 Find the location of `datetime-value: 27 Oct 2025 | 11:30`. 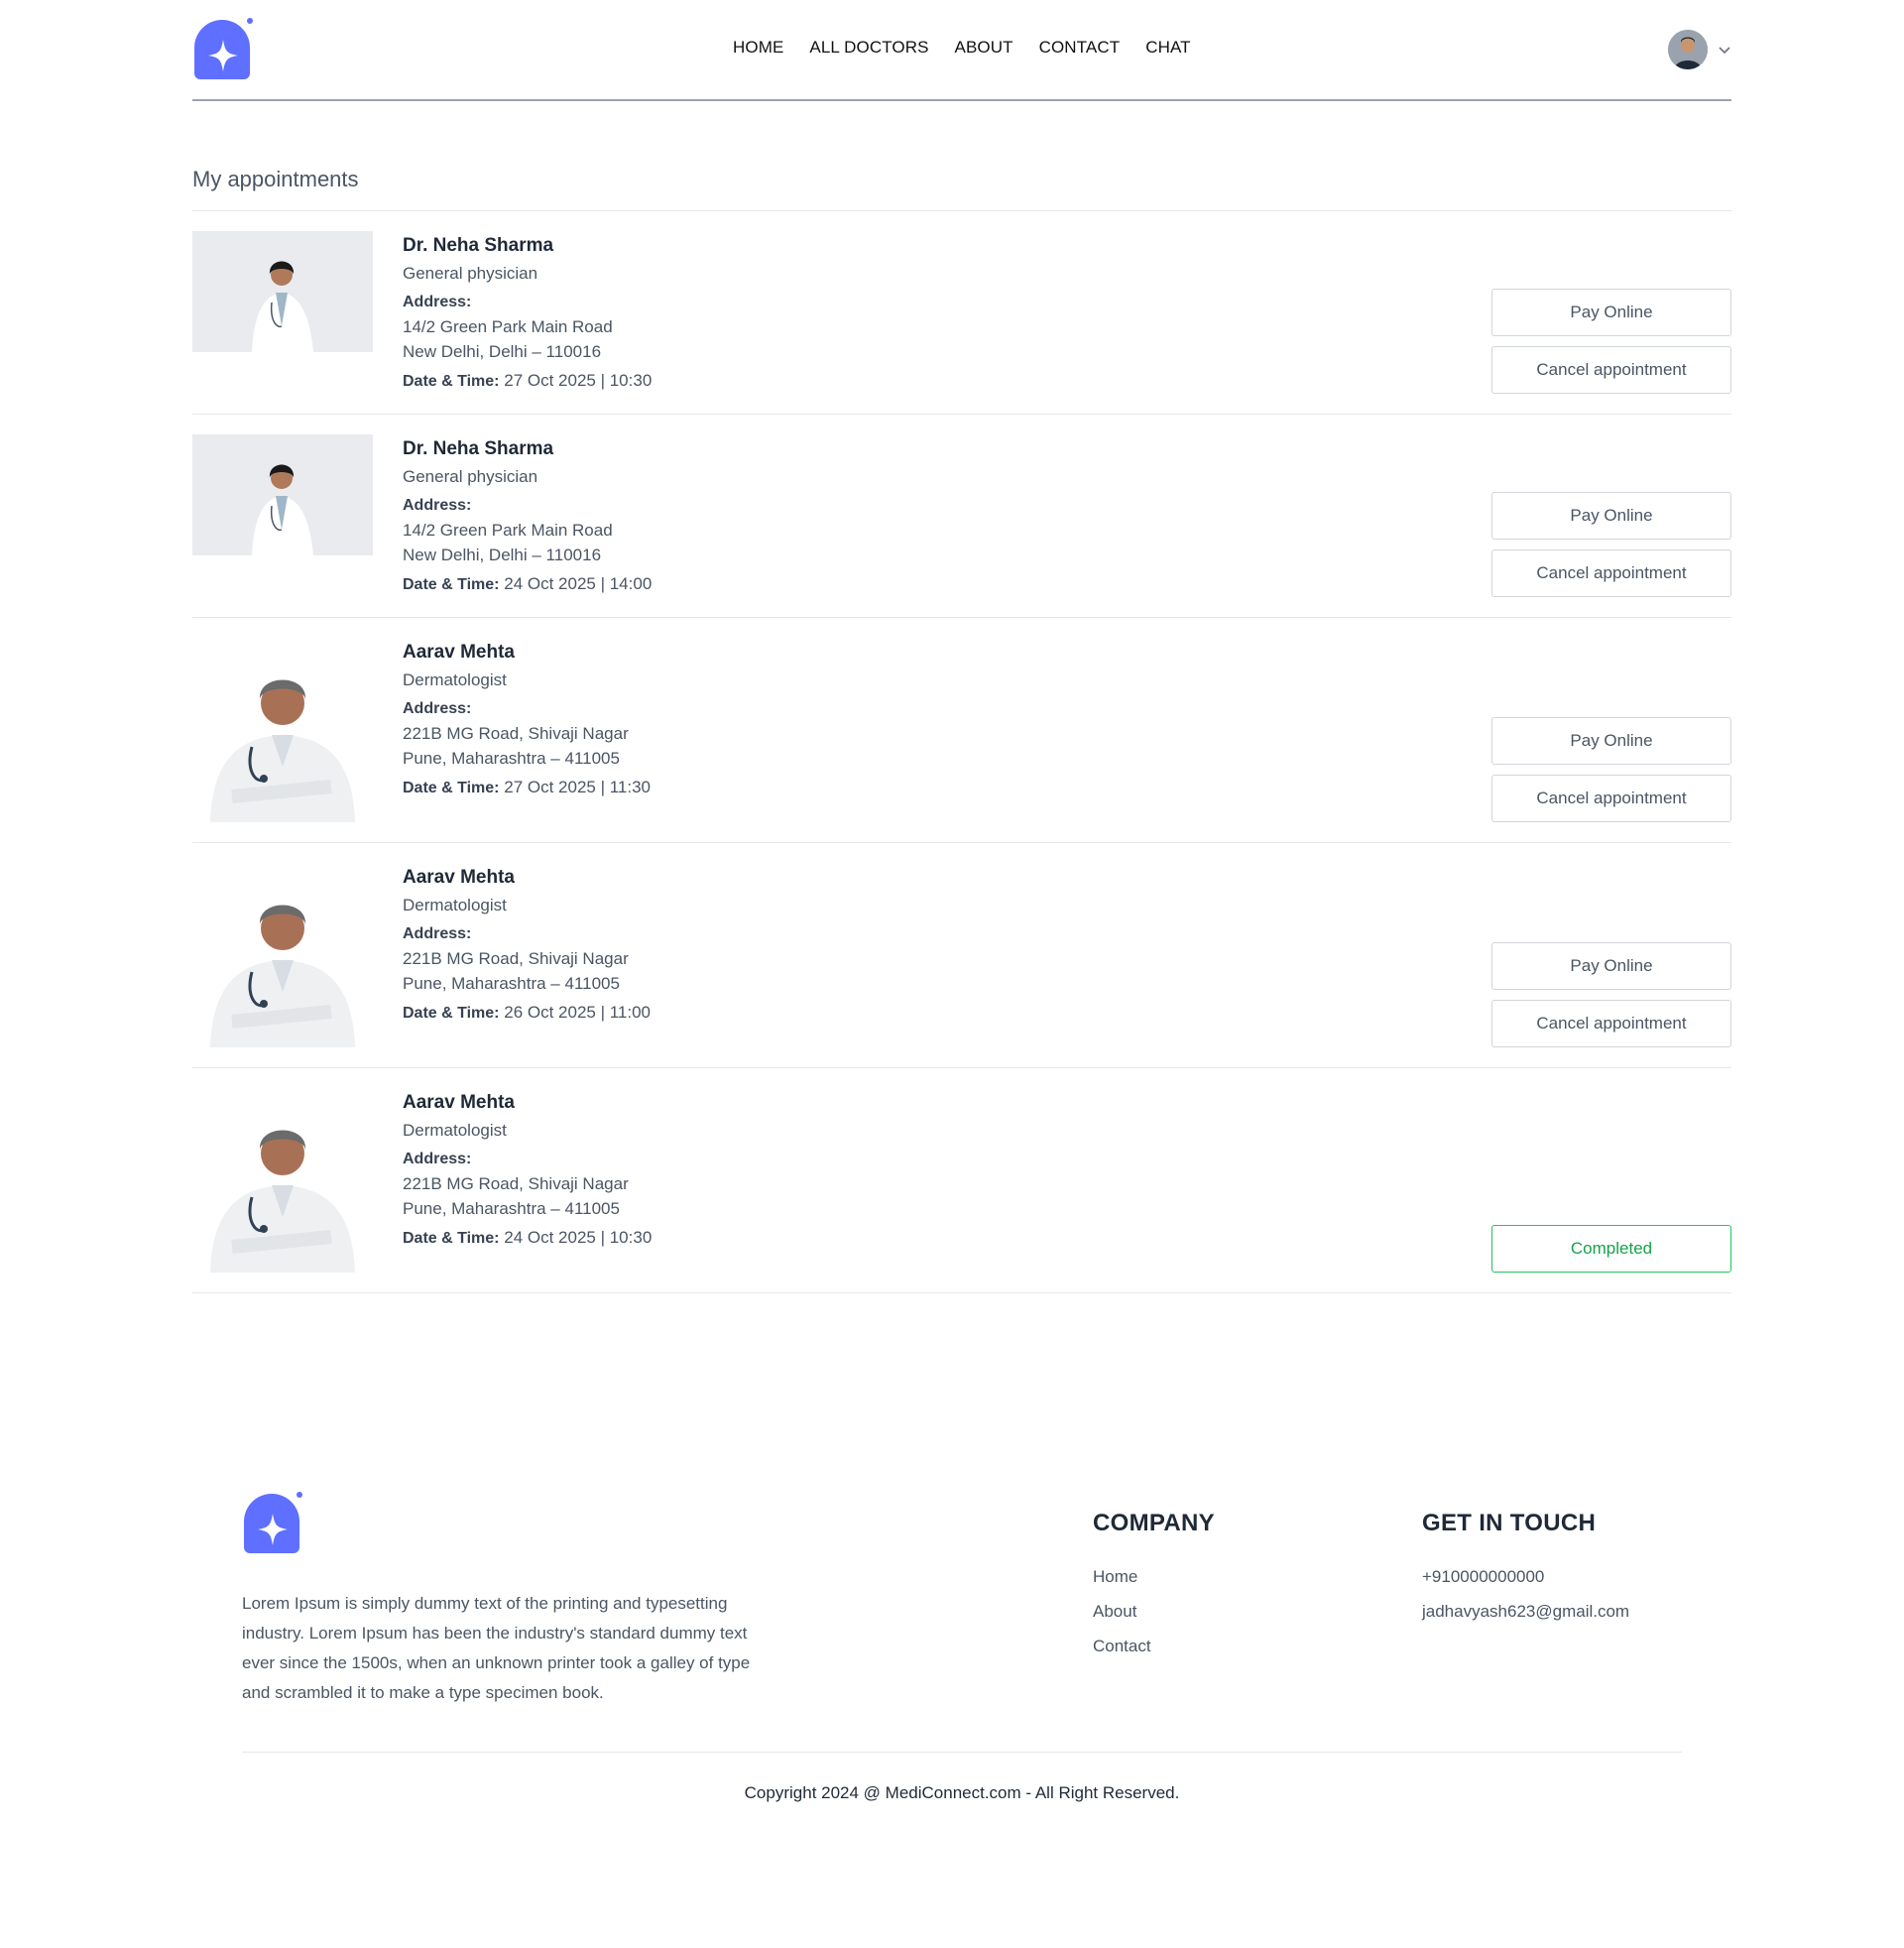

datetime-value: 27 Oct 2025 | 11:30 is located at coordinates (578, 787).